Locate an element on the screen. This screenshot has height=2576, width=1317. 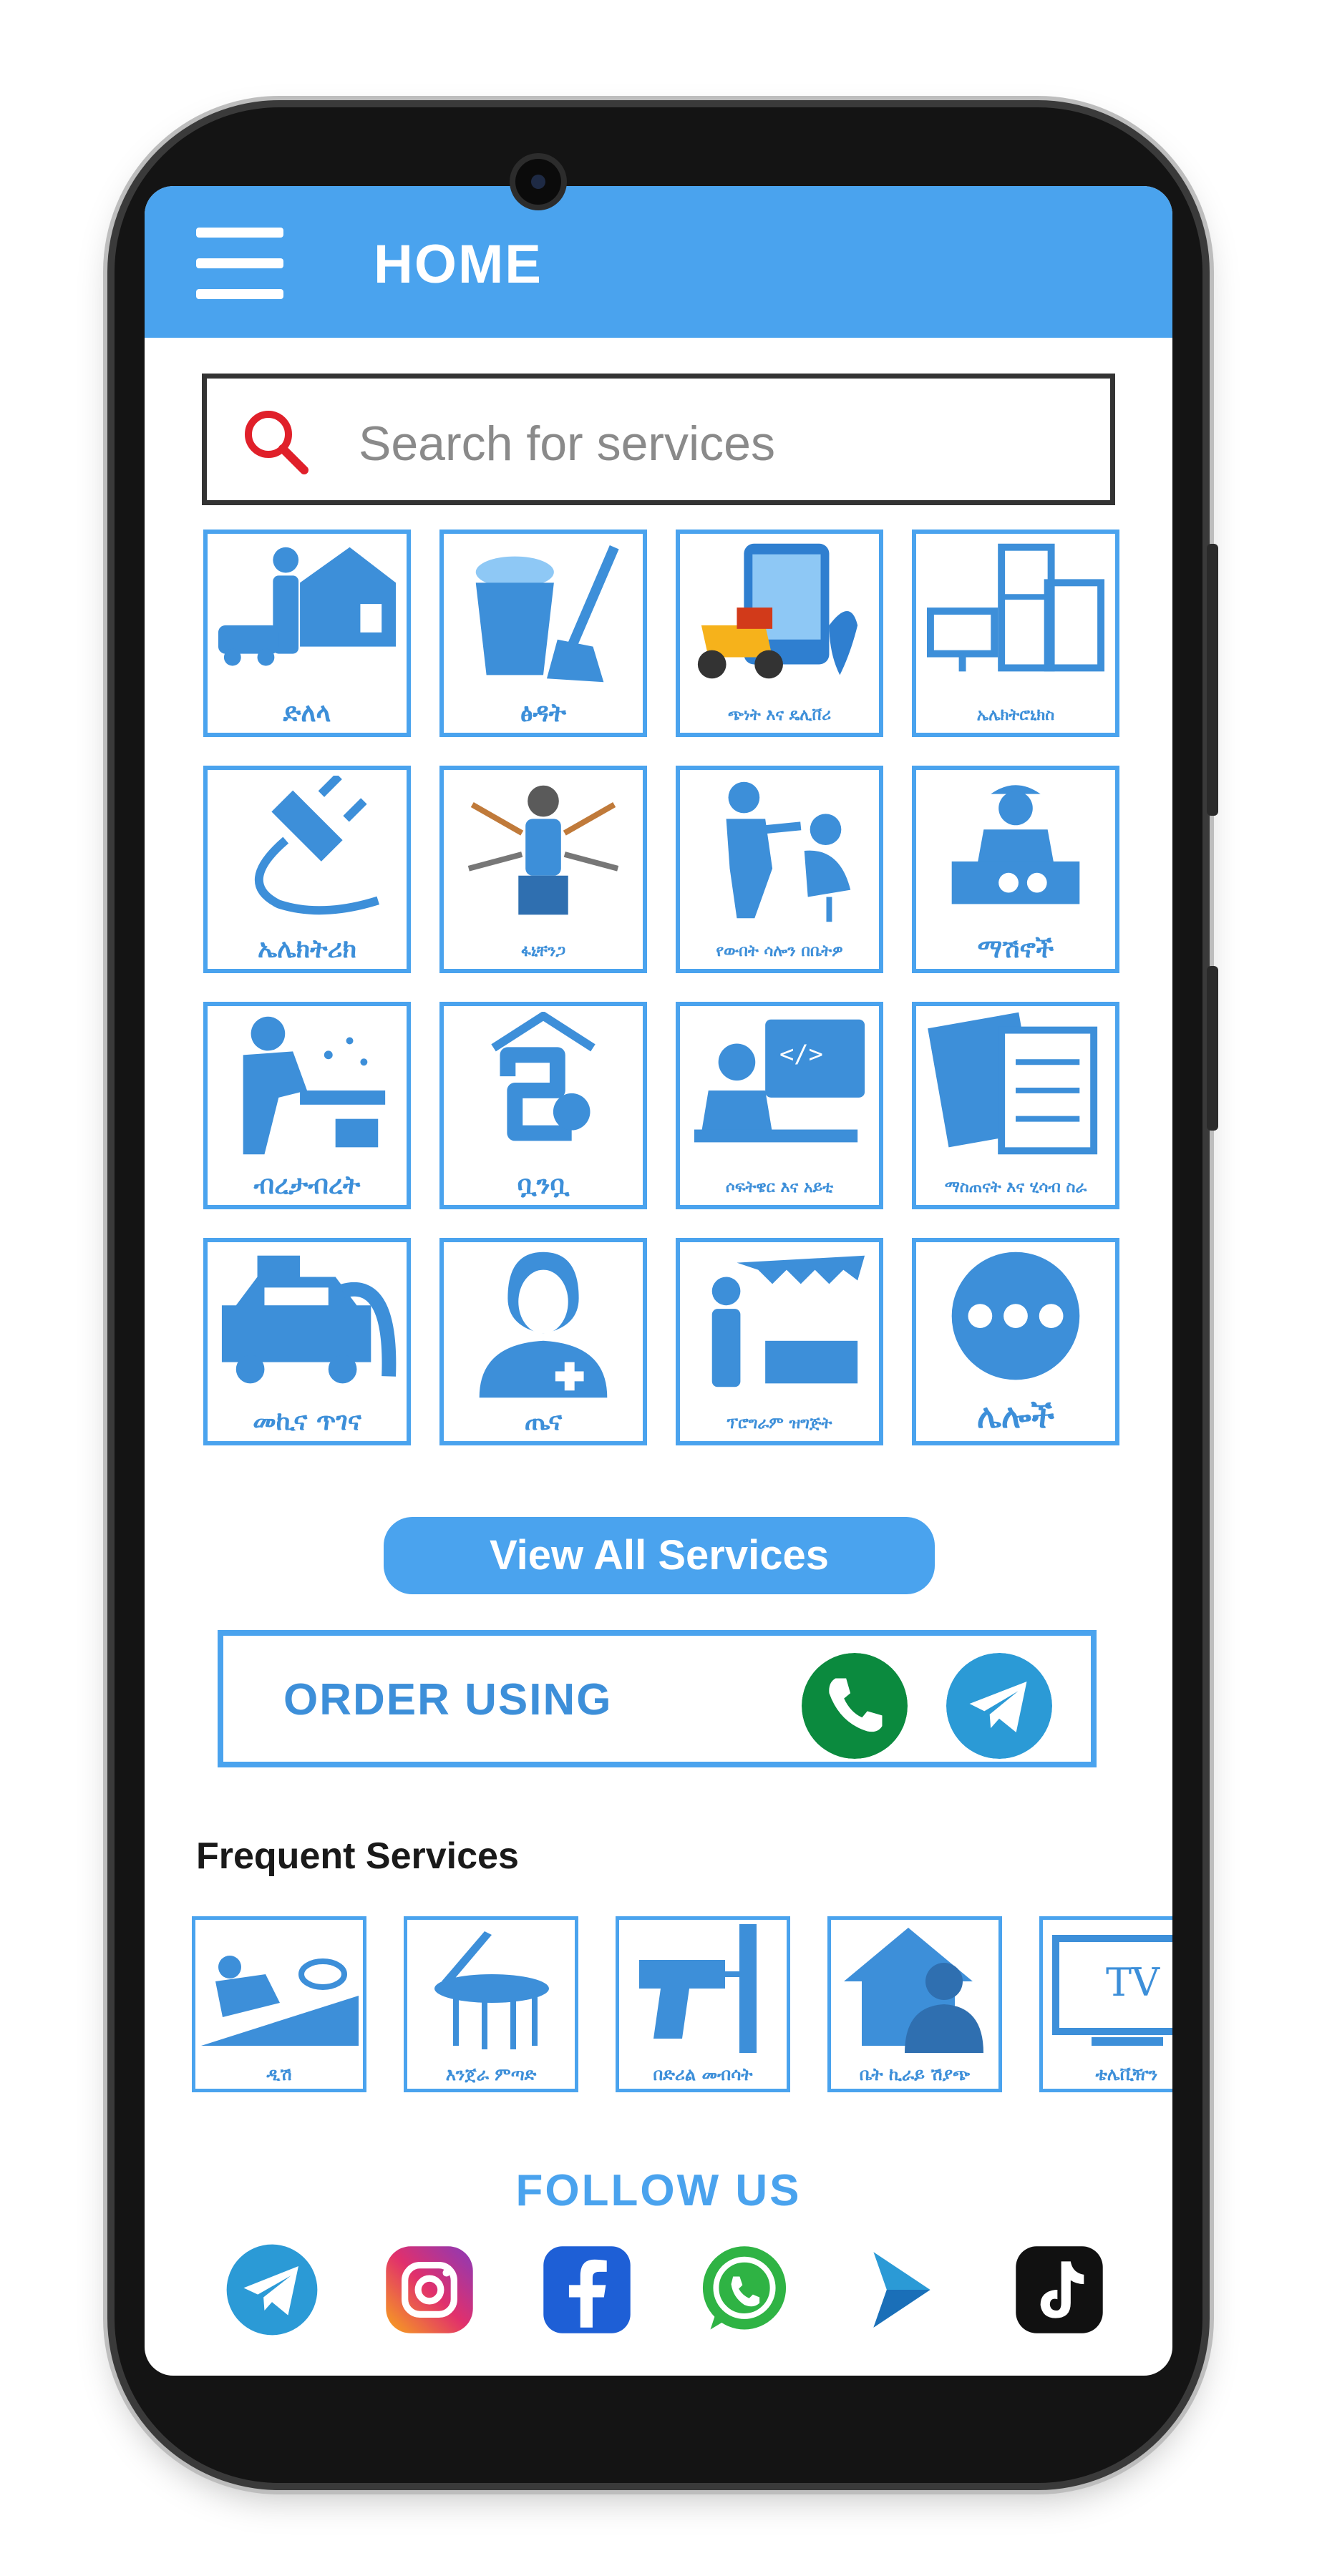
house-agent-icon is located at coordinates (913, 1990).